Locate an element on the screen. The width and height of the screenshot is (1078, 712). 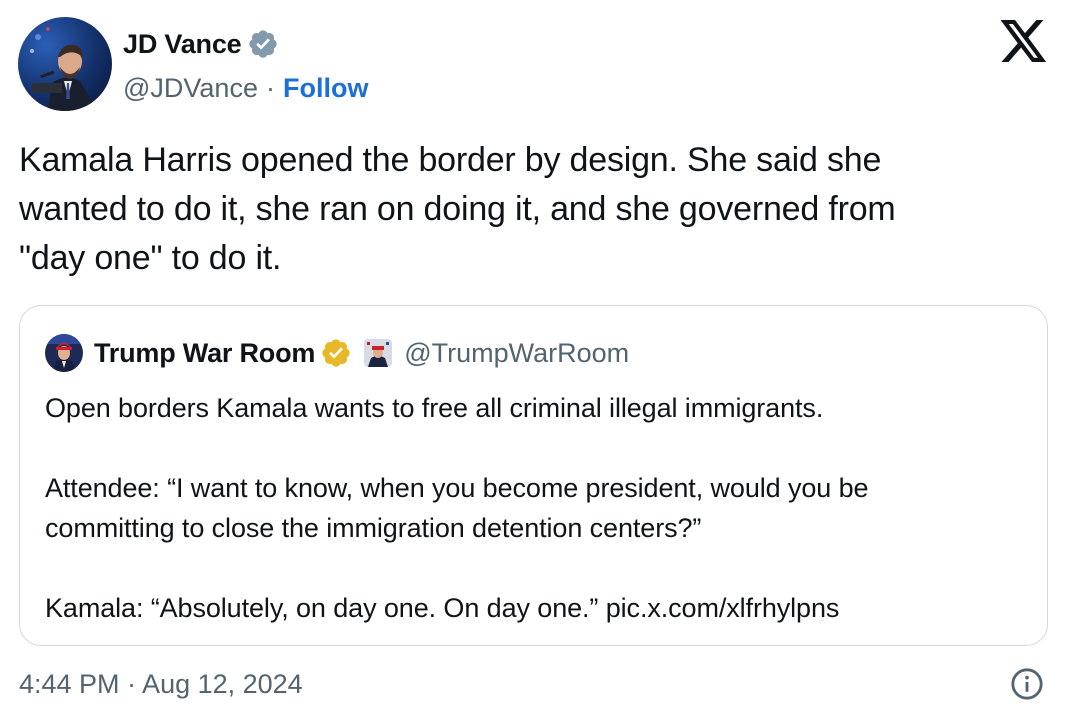
tweet-timestamp: 4:44 PM · Aug 12, 2024 is located at coordinates (161, 684).